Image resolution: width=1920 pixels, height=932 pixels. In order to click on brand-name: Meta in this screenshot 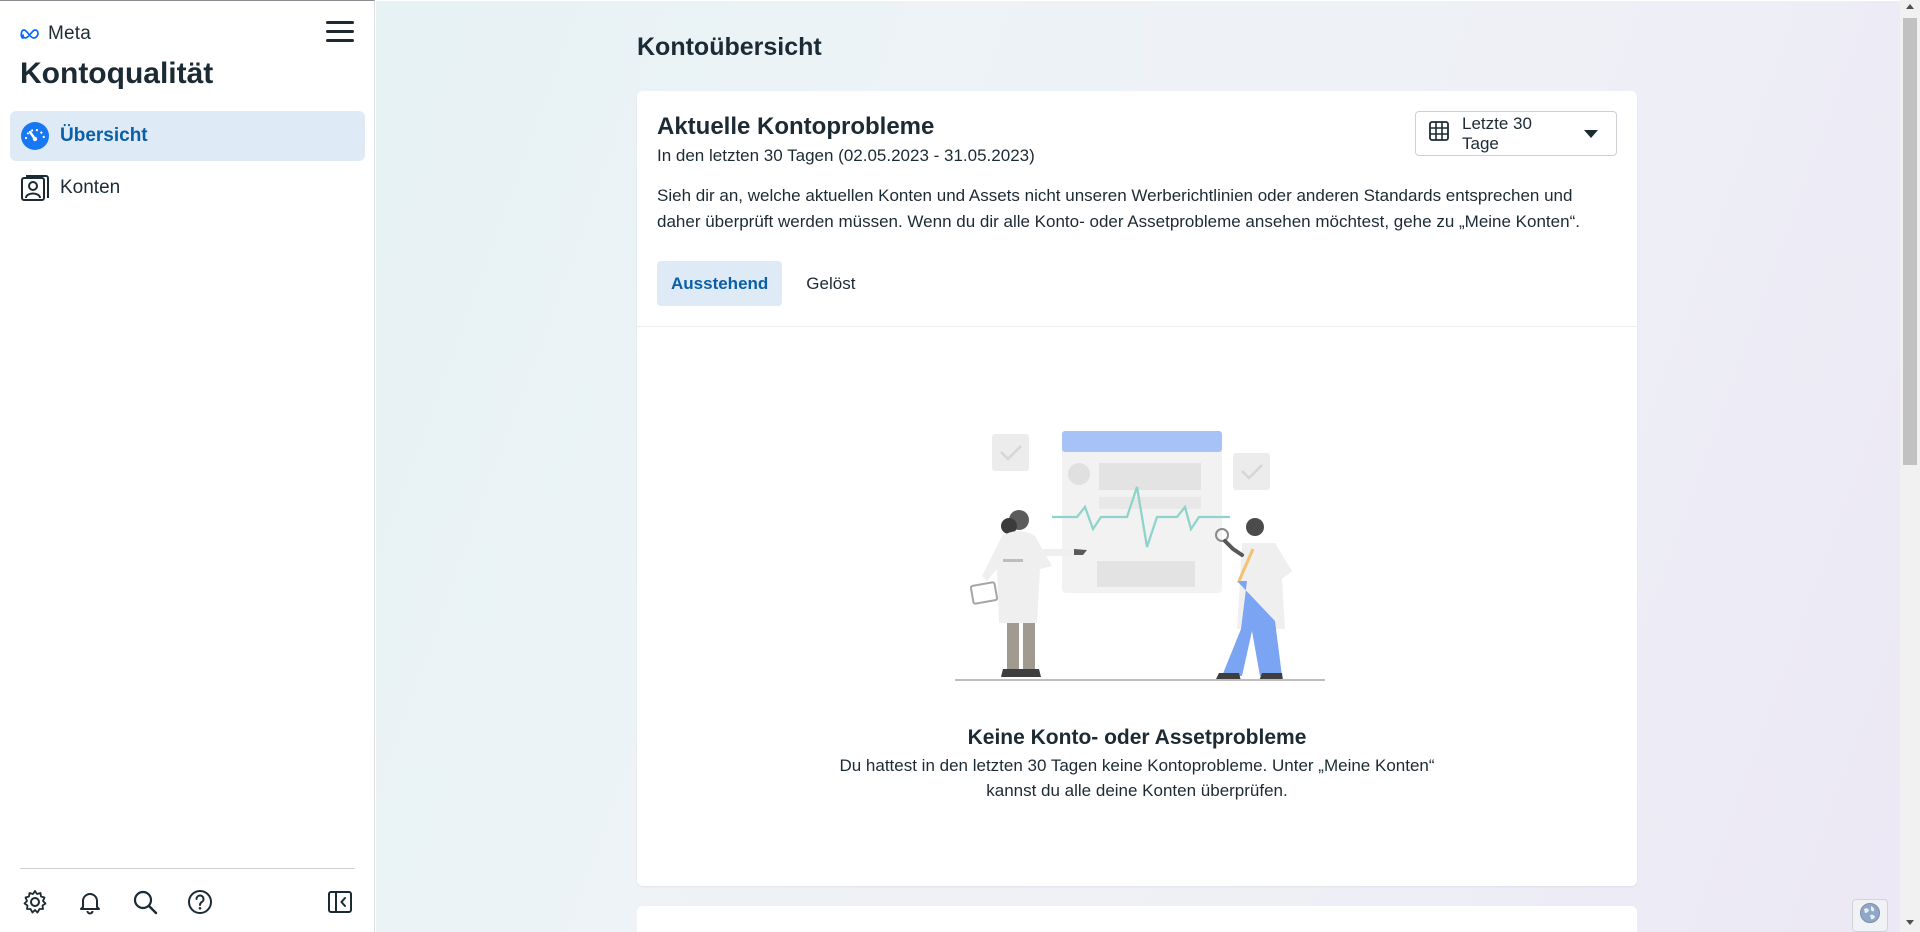, I will do `click(70, 33)`.